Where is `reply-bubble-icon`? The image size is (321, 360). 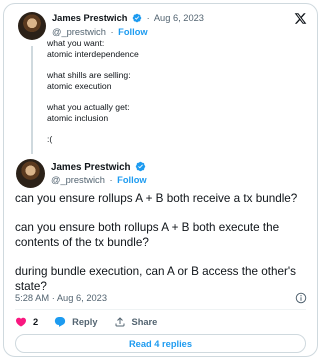
reply-bubble-icon is located at coordinates (60, 322).